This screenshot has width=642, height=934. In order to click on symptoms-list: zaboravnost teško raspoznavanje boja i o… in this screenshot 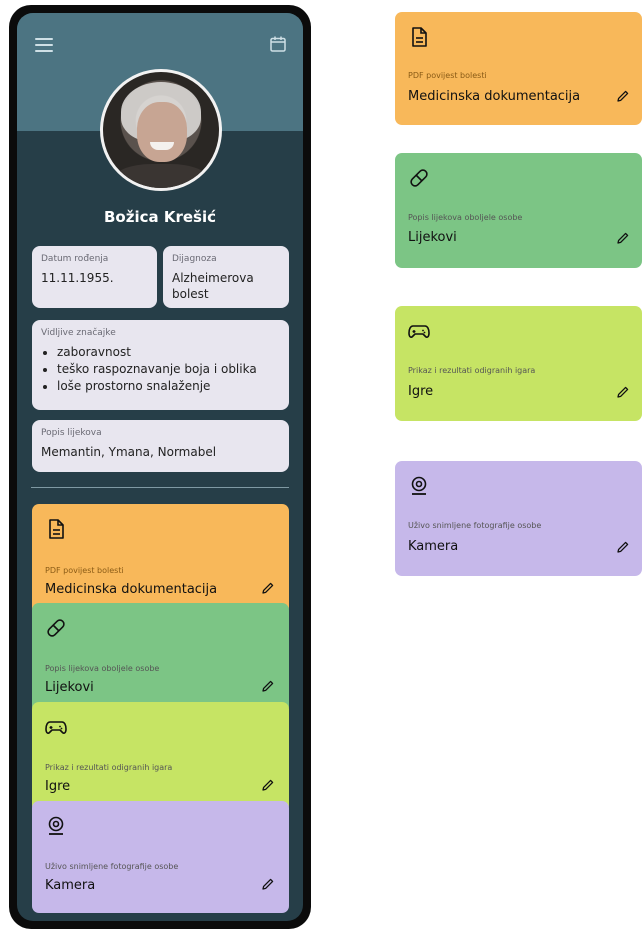, I will do `click(160, 369)`.